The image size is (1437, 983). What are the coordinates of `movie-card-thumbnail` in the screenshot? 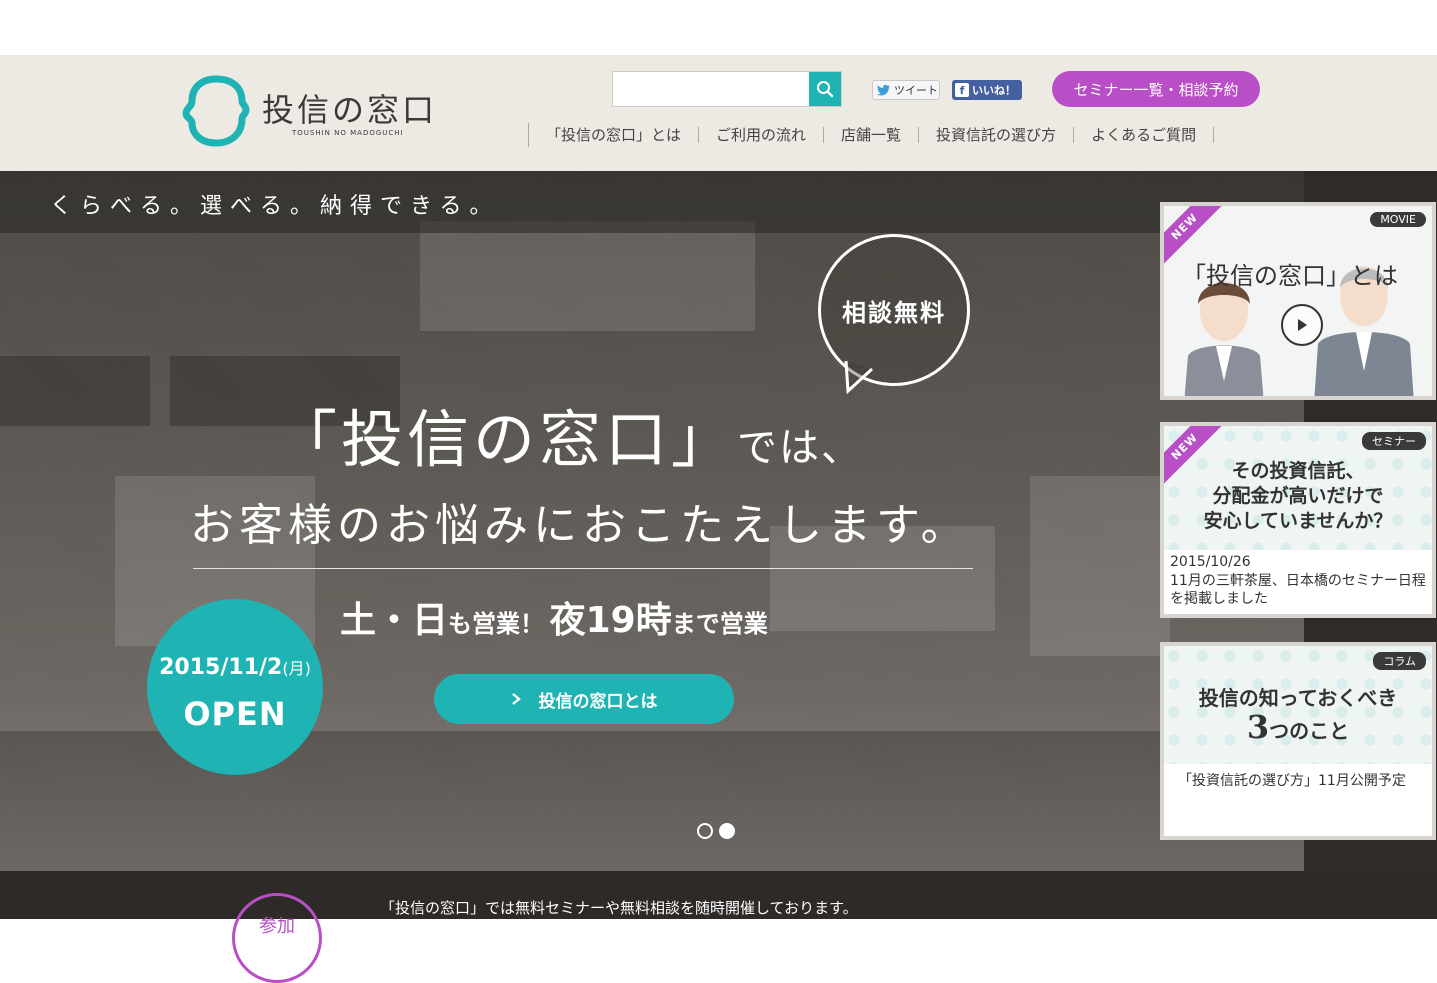 It's located at (1298, 301).